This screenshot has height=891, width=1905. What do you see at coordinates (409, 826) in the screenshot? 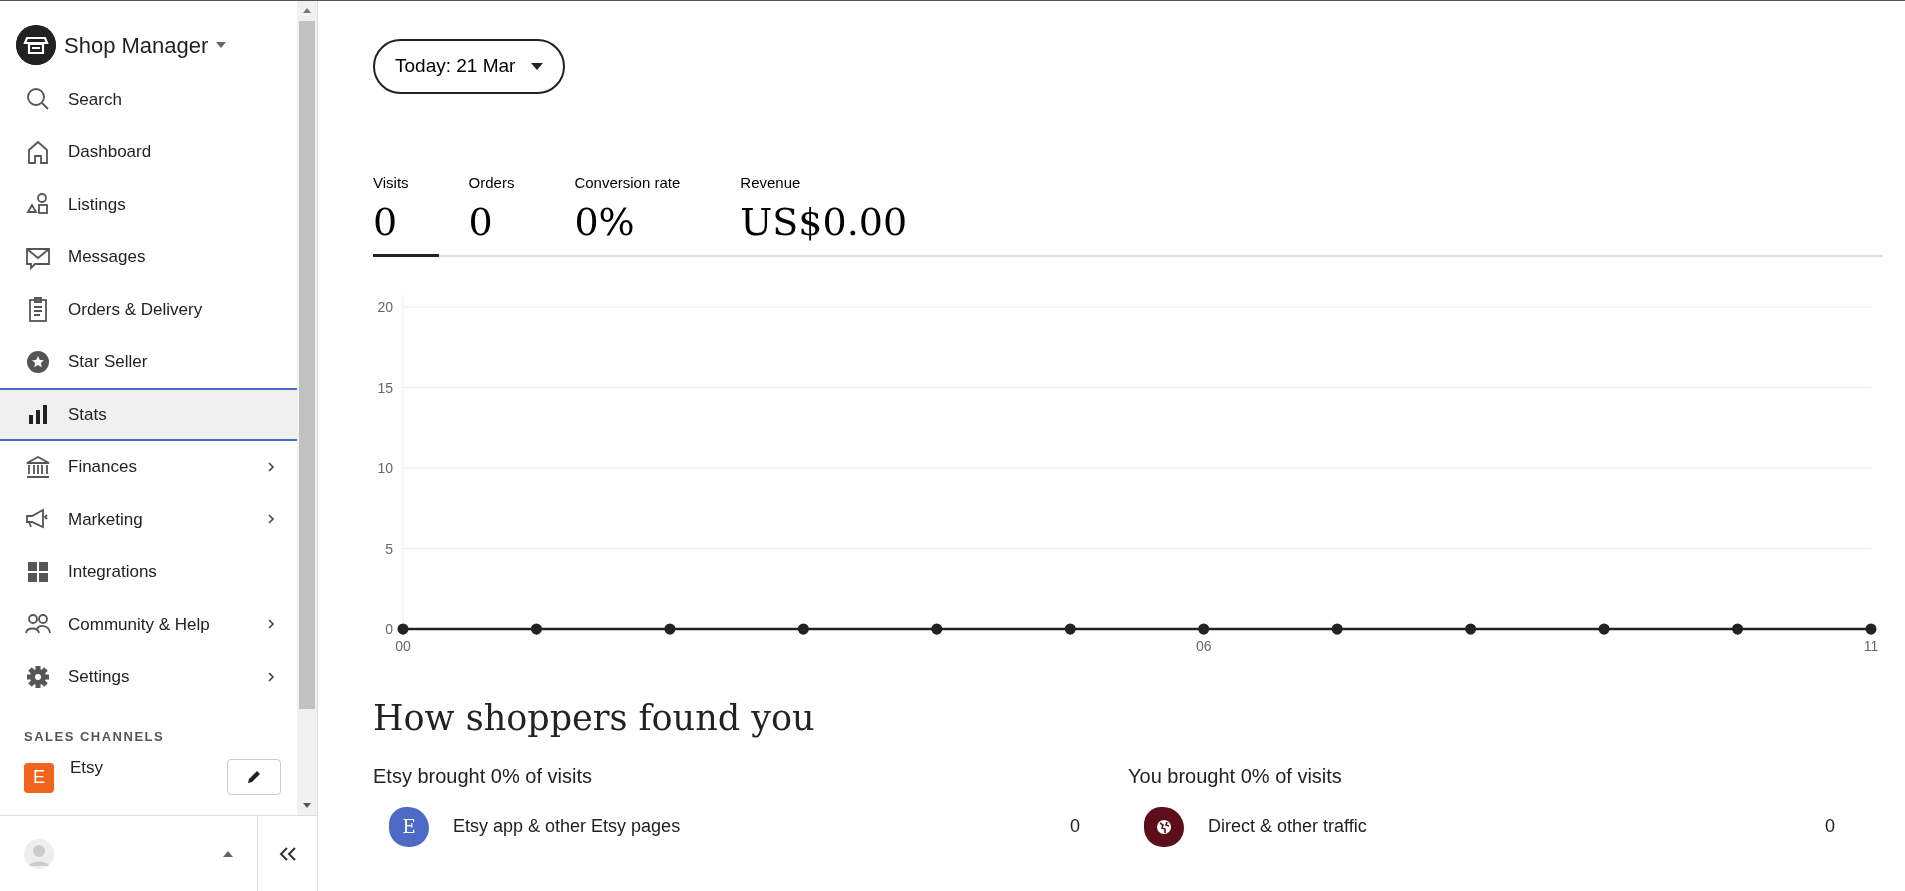
I see `source-icon: E` at bounding box center [409, 826].